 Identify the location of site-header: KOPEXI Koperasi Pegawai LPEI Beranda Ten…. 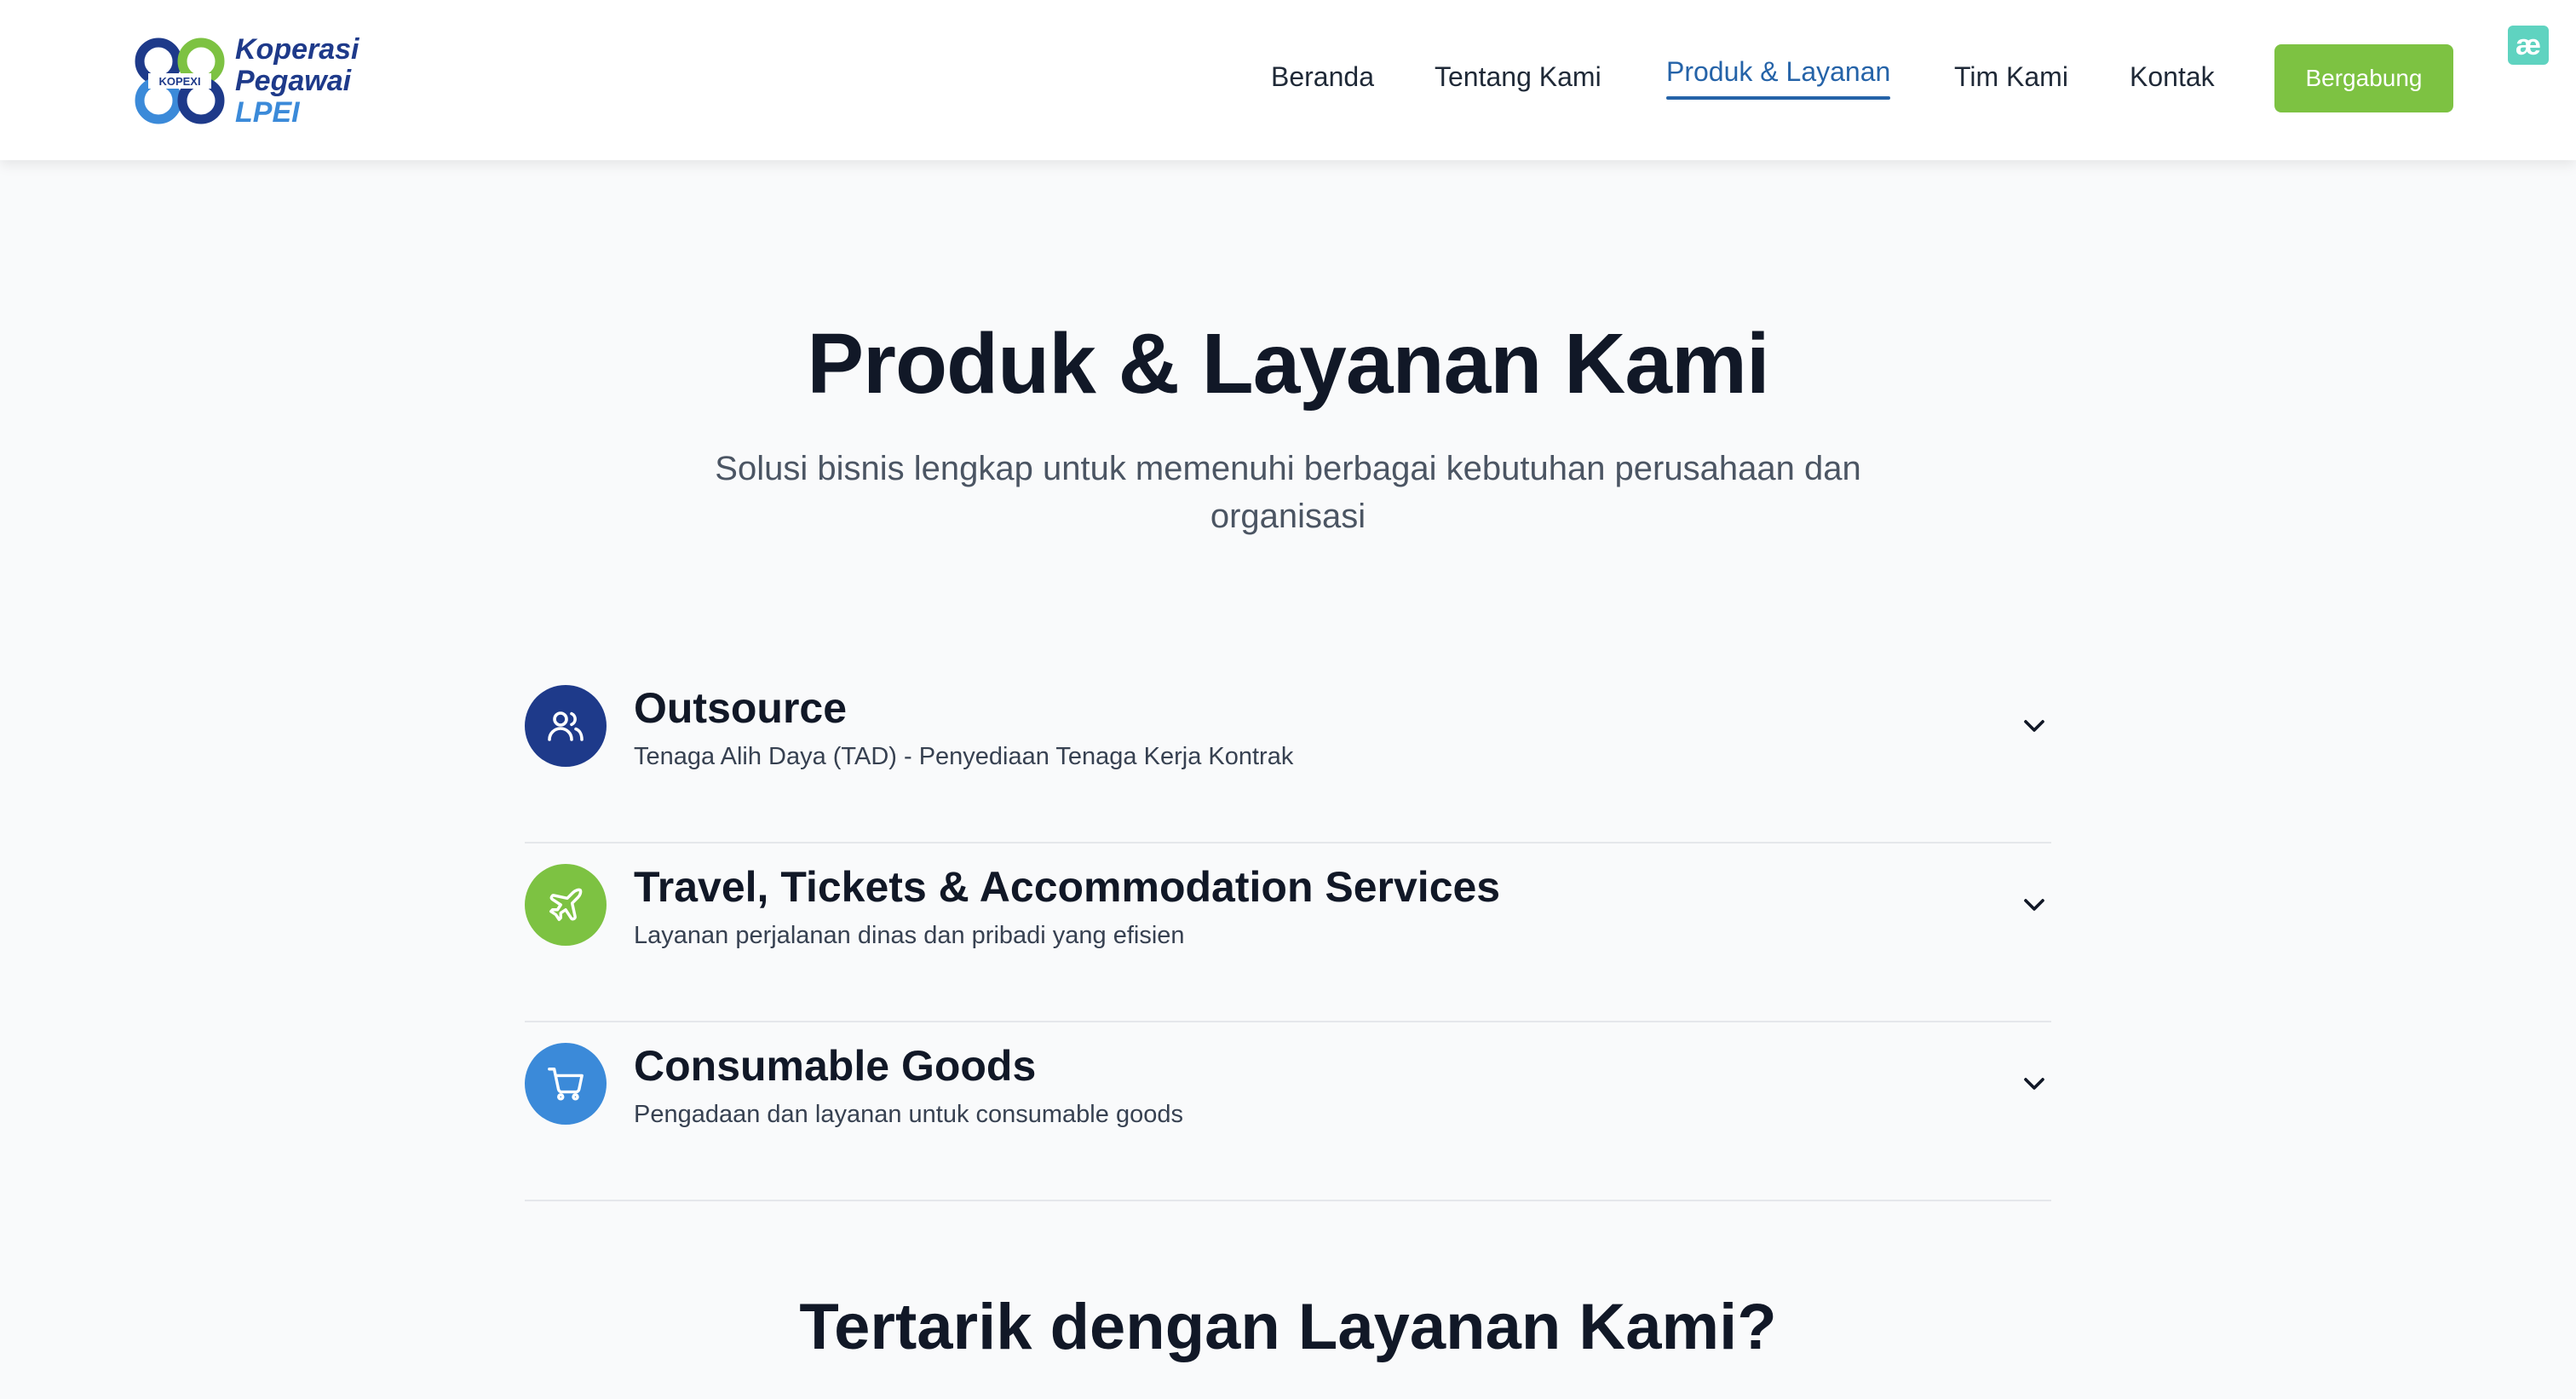
(1288, 80).